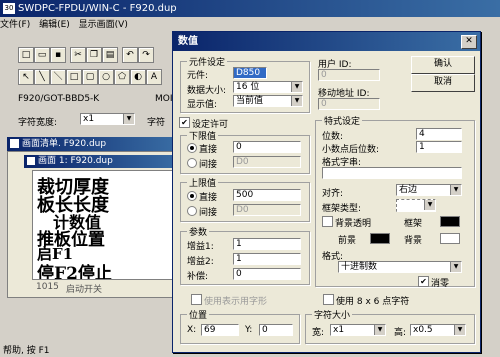 This screenshot has width=500, height=357. What do you see at coordinates (413, 241) in the screenshot?
I see `background-label: 背景` at bounding box center [413, 241].